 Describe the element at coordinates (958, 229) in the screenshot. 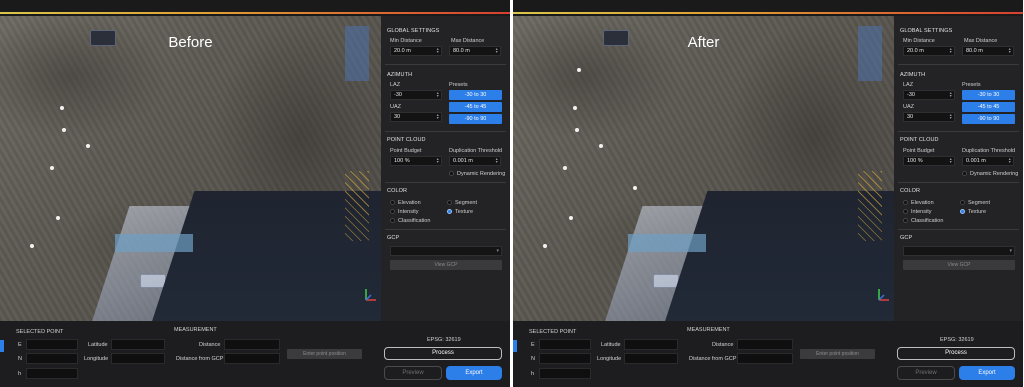

I see `divider` at that location.